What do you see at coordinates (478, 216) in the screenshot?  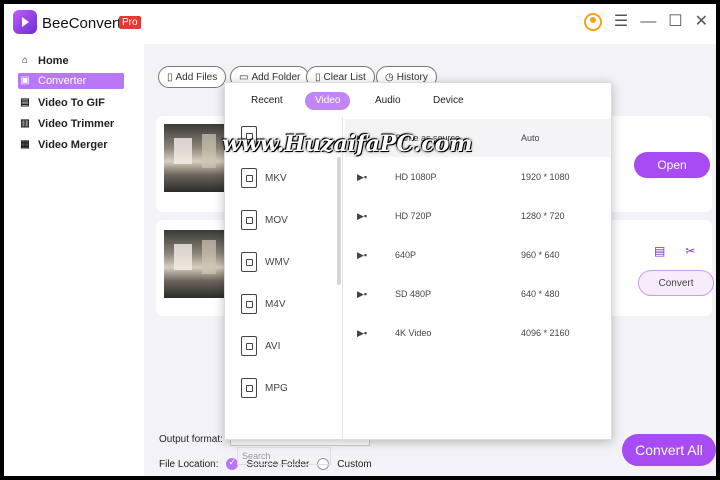 I see `resolution-item: ▶▪ HD 720P 1280 * 720` at bounding box center [478, 216].